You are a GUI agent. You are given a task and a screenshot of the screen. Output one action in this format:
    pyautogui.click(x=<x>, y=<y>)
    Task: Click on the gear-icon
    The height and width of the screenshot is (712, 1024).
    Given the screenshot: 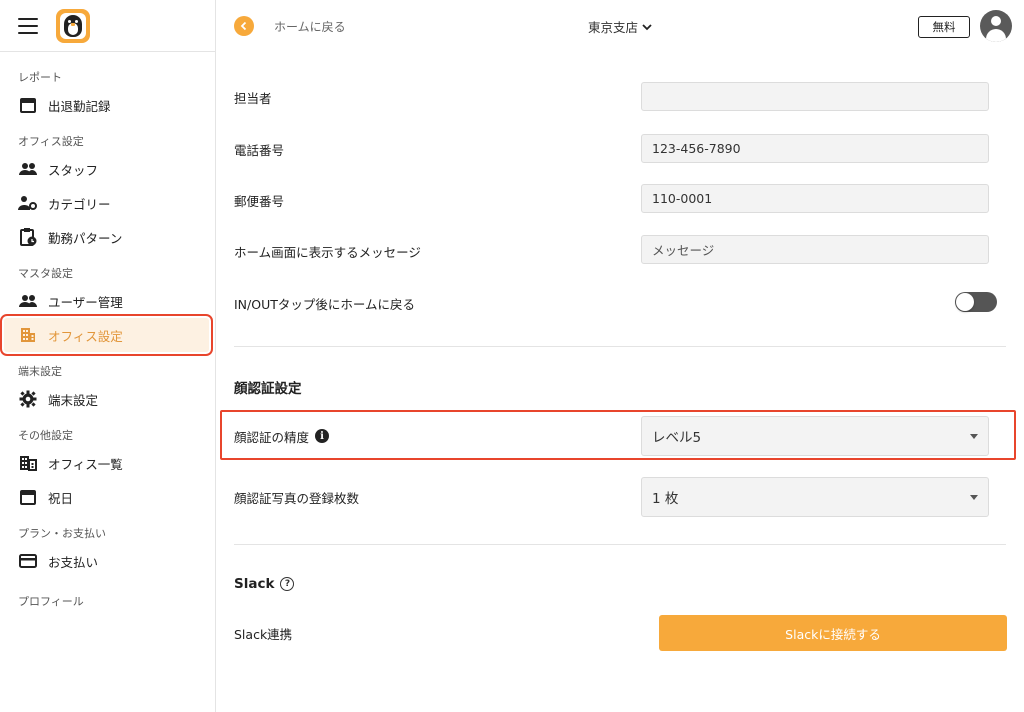 What is the action you would take?
    pyautogui.click(x=28, y=399)
    